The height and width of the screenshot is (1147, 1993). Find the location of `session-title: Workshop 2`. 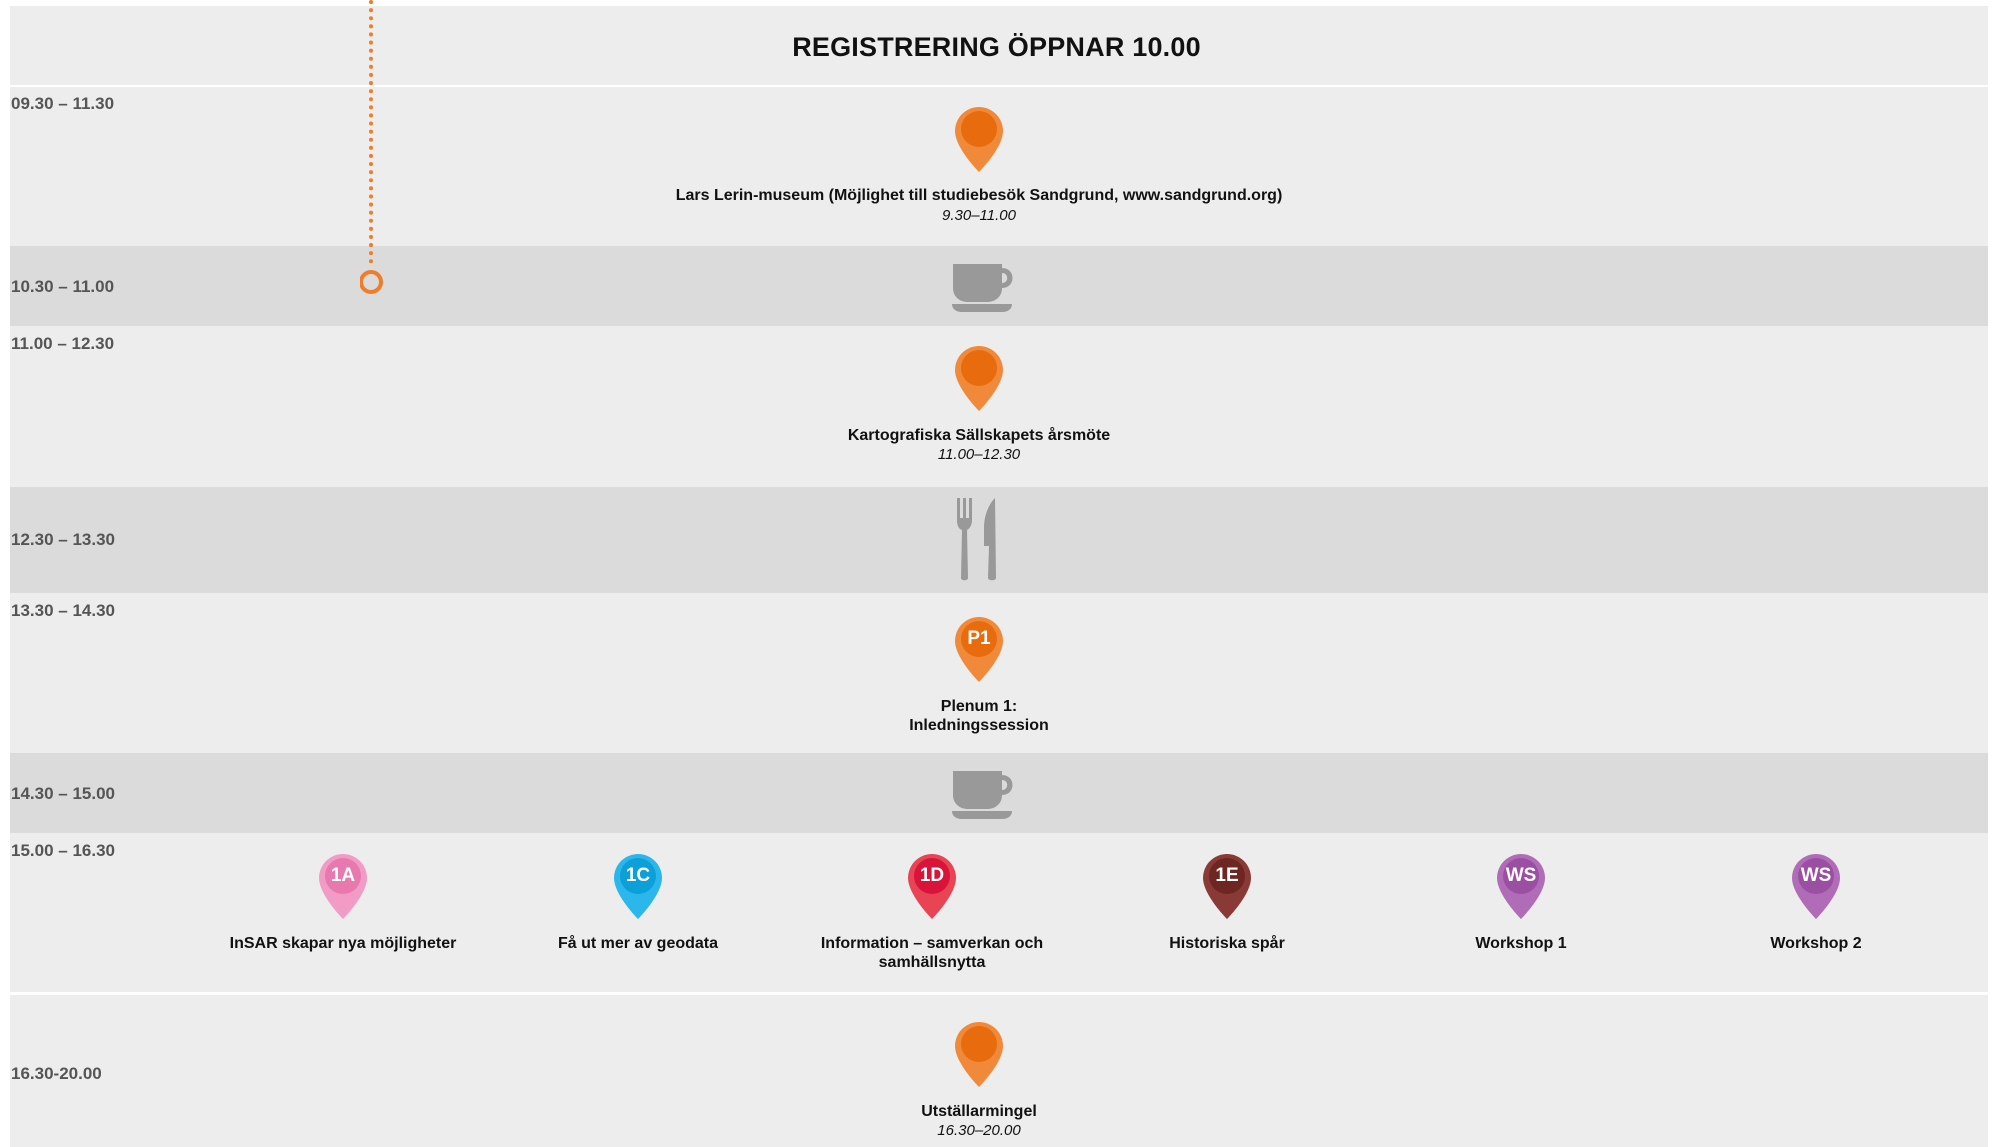

session-title: Workshop 2 is located at coordinates (1816, 943).